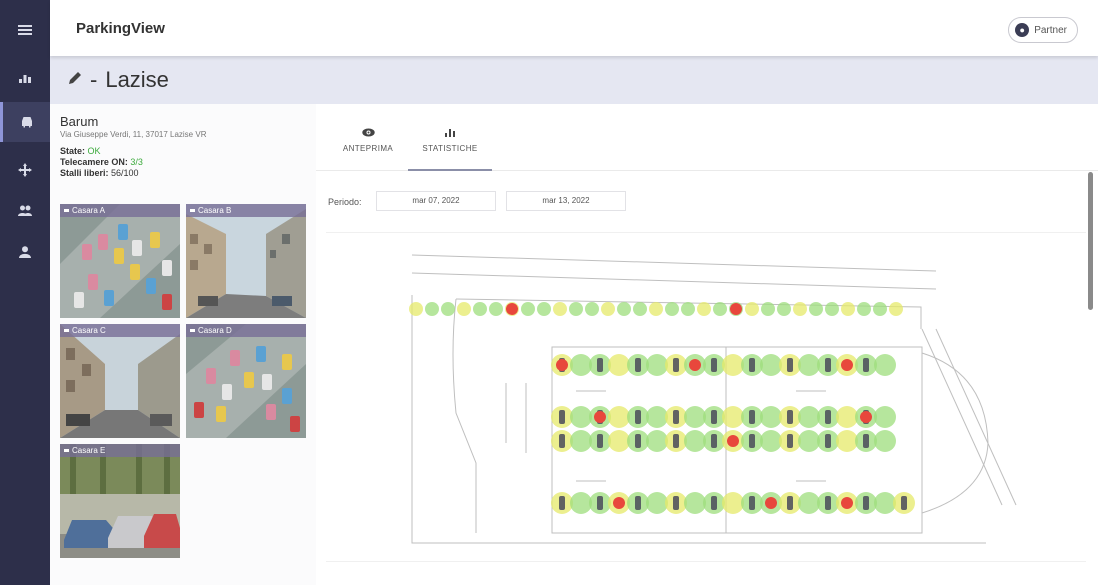 This screenshot has height=585, width=1098. I want to click on camera-thumbnail: Casara E, so click(120, 501).